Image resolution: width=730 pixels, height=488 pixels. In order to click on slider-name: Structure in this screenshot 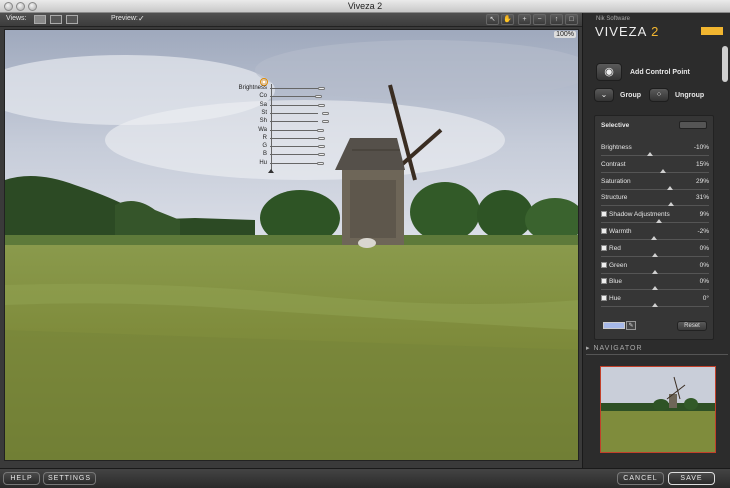, I will do `click(614, 198)`.